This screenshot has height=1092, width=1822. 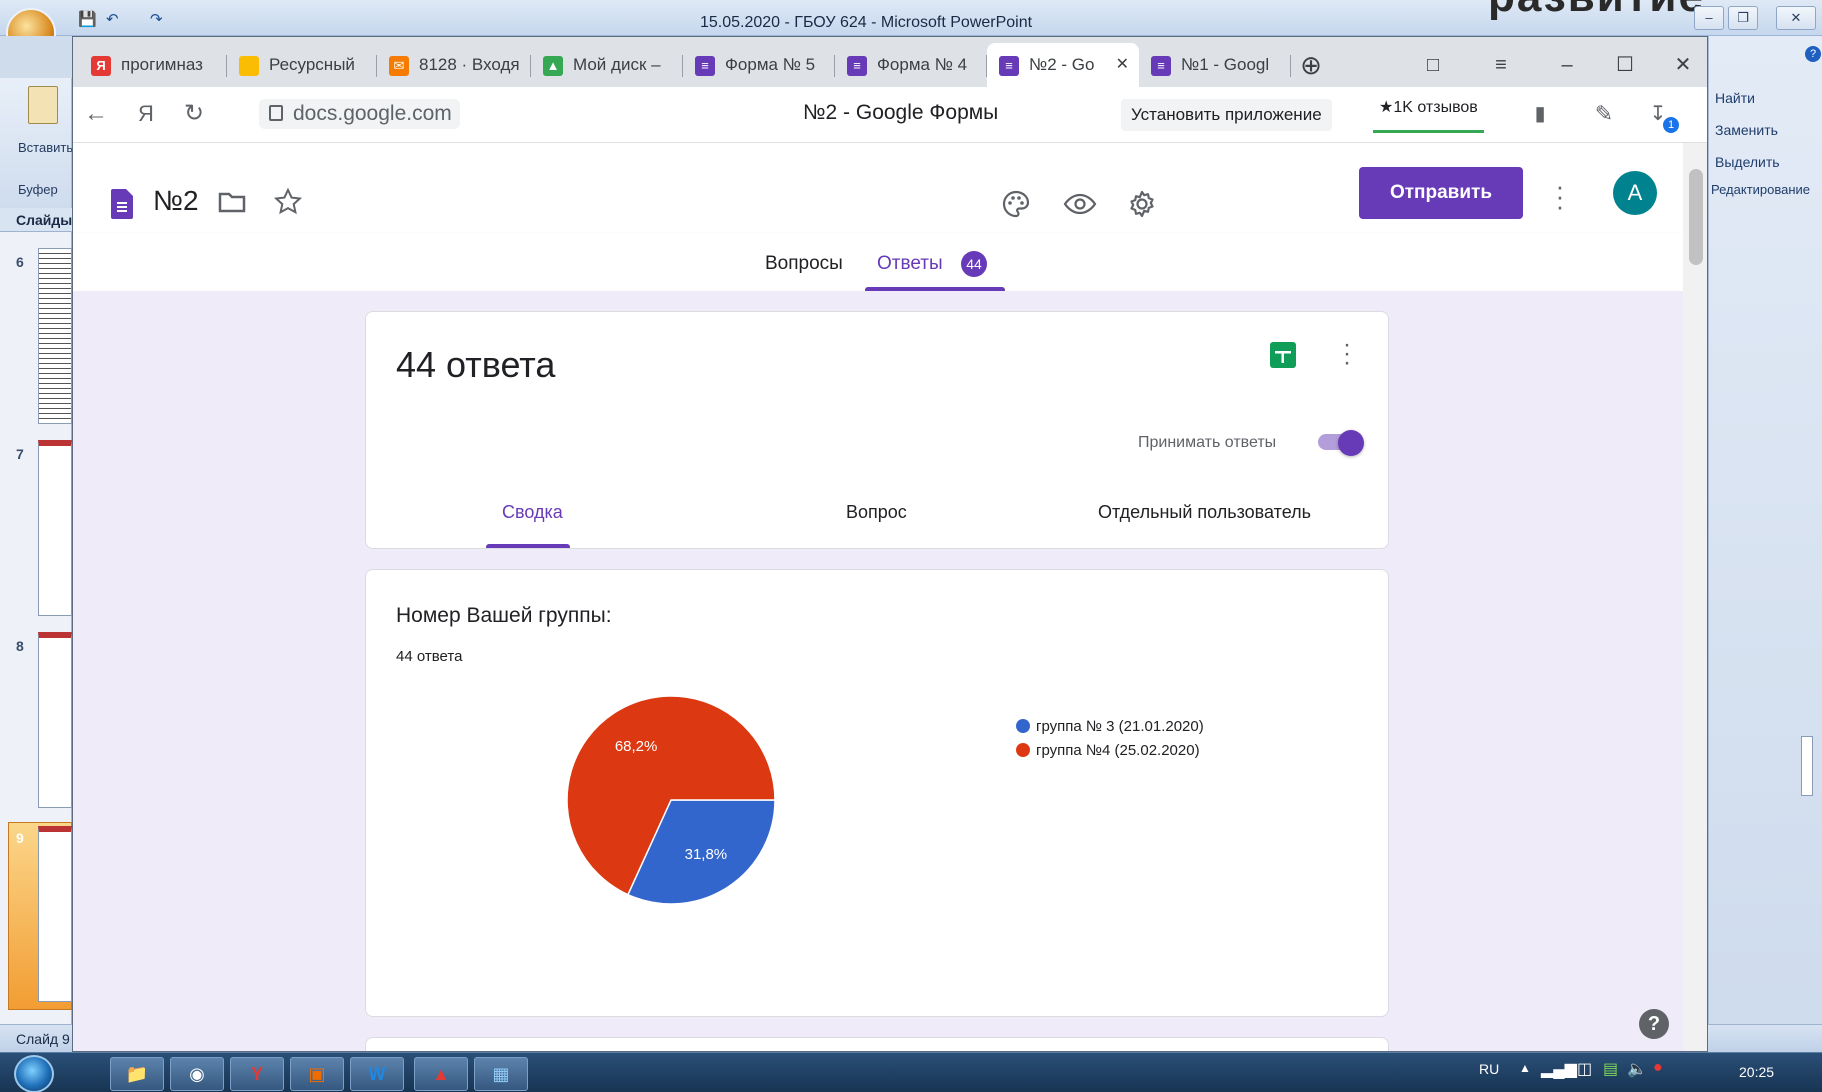 I want to click on browser-tab: Япрогимназ, so click(x=153, y=65).